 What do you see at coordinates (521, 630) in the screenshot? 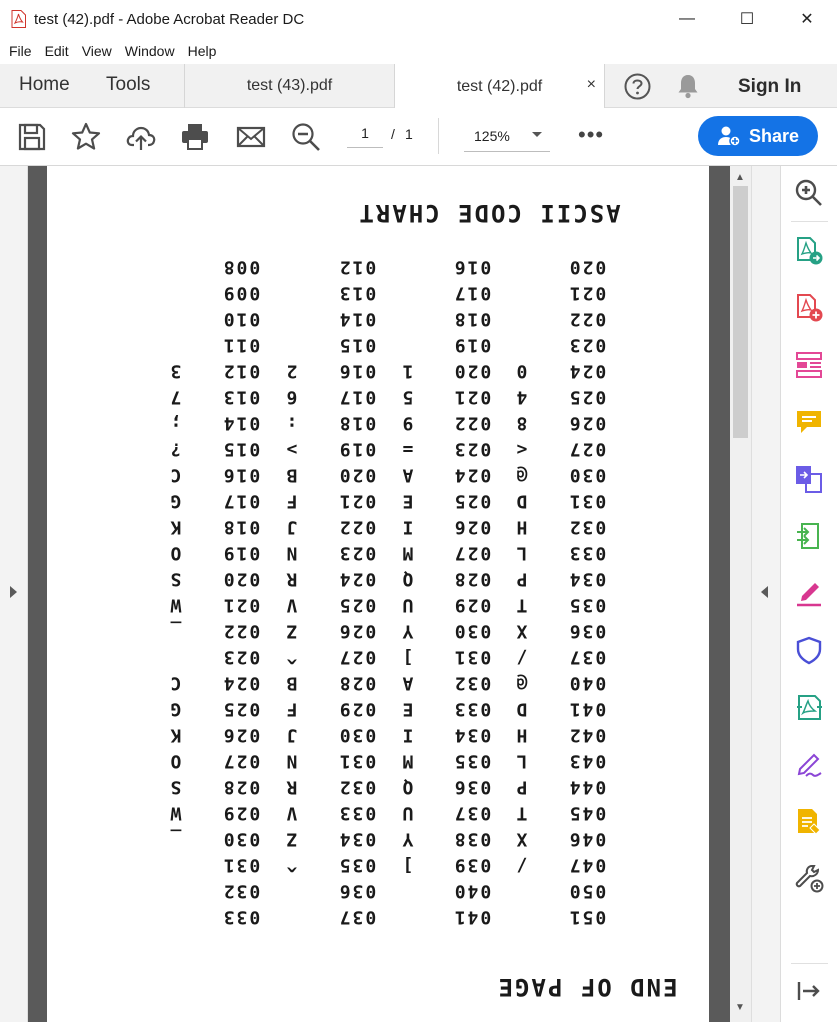
I see `pdf-char-cell: X` at bounding box center [521, 630].